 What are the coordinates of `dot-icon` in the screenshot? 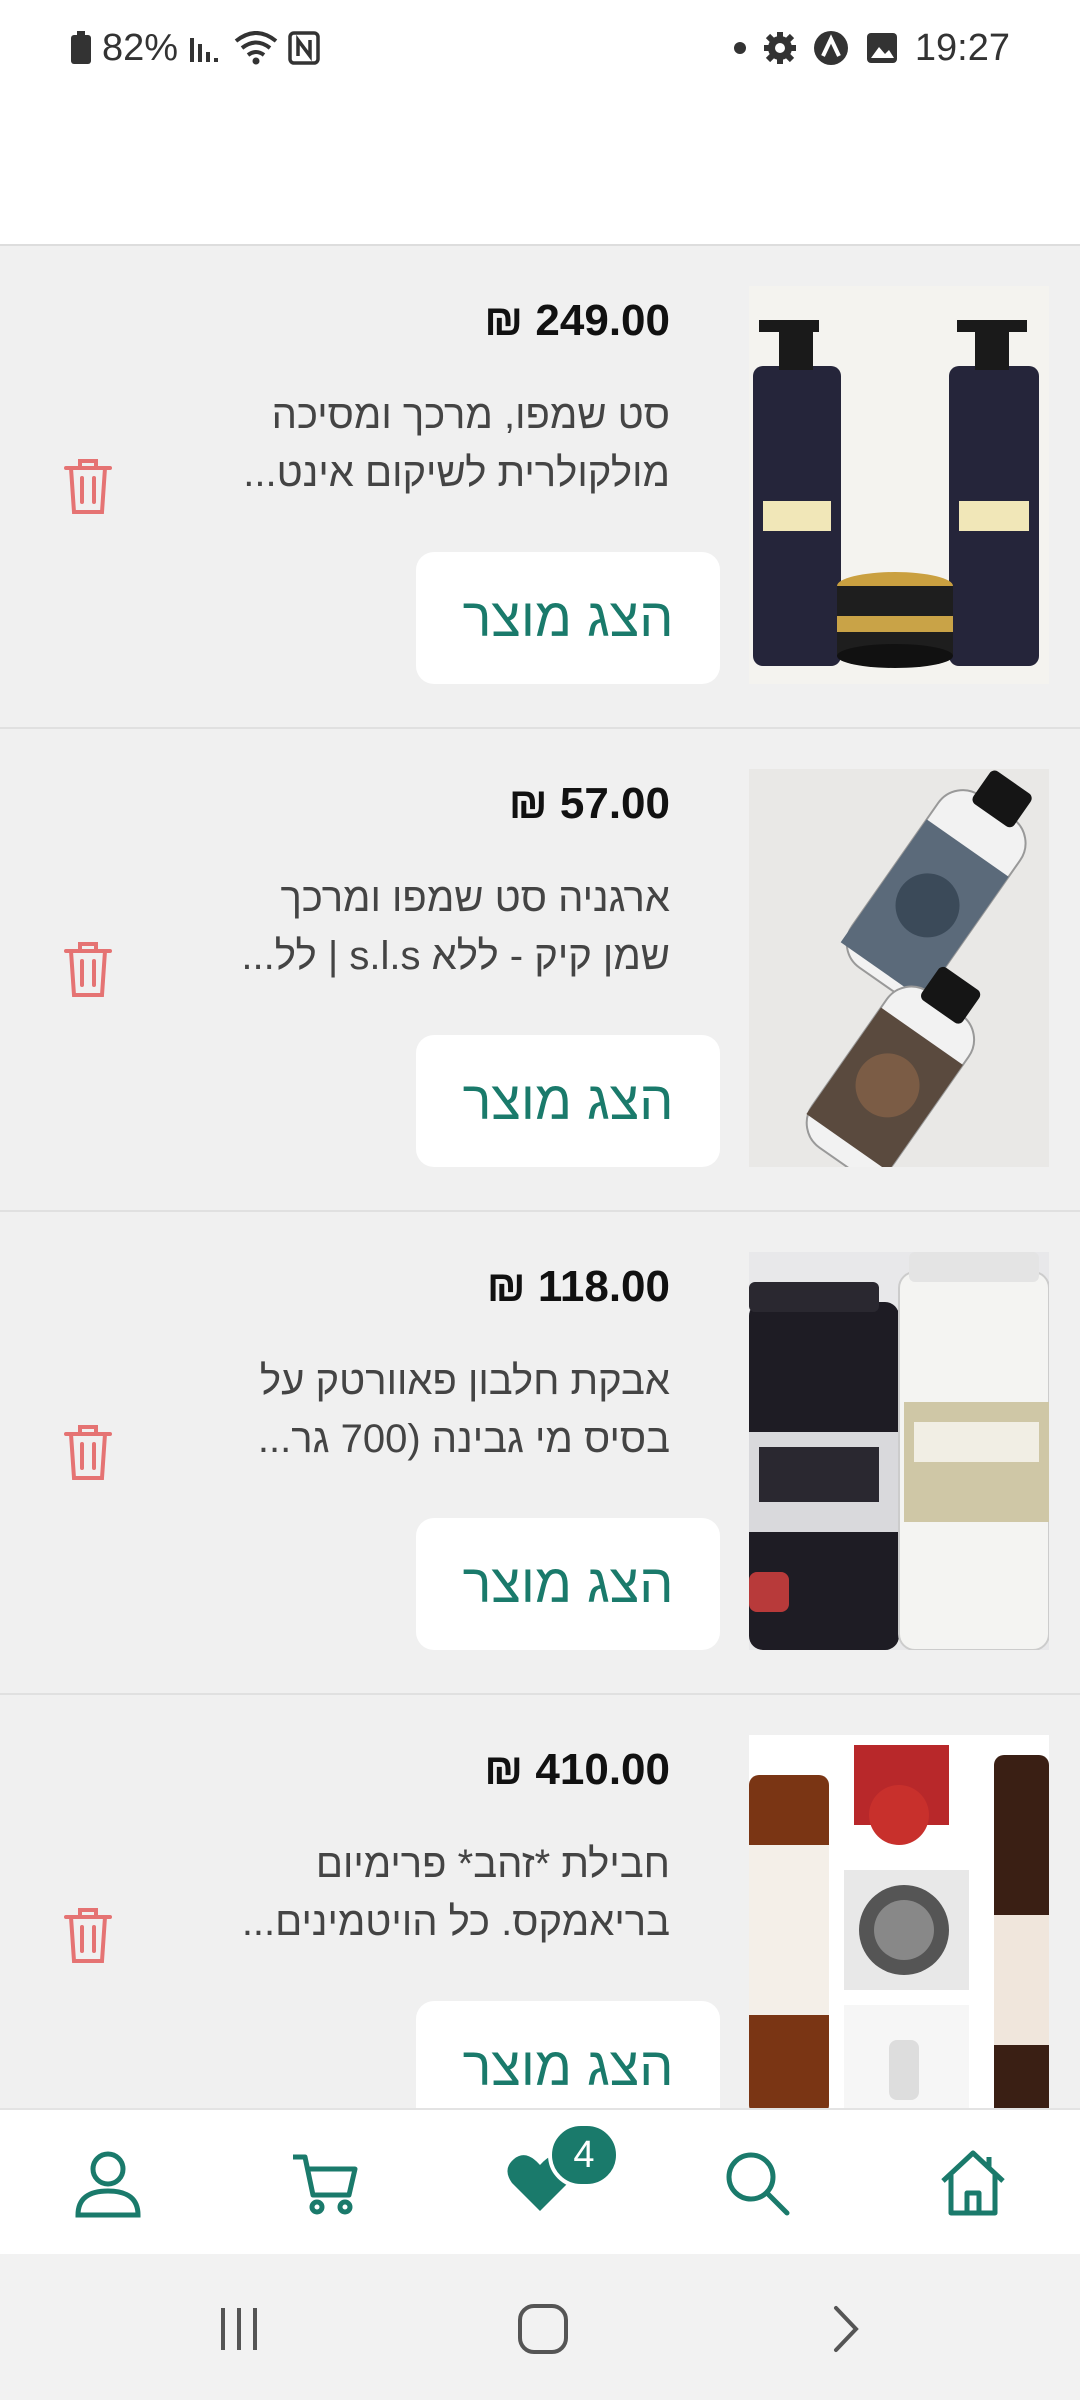 It's located at (740, 48).